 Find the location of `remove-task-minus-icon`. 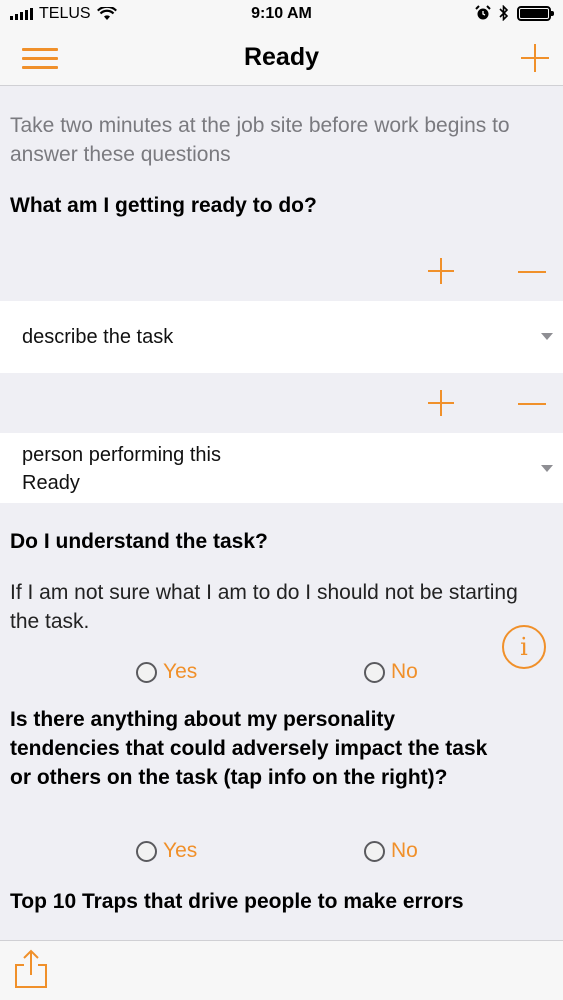

remove-task-minus-icon is located at coordinates (532, 272).